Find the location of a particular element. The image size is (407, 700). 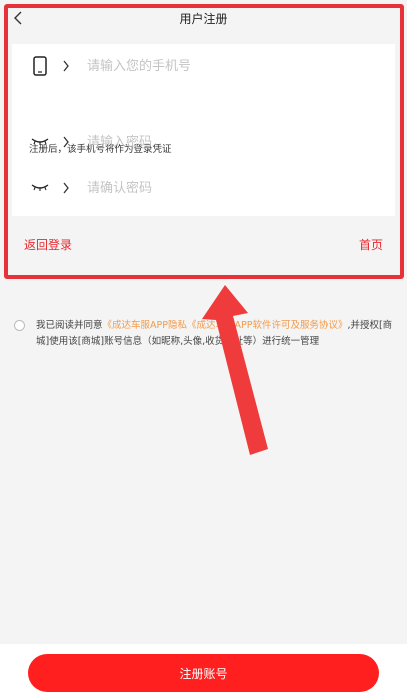

back-to-login-link: 返回登录 is located at coordinates (48, 244).